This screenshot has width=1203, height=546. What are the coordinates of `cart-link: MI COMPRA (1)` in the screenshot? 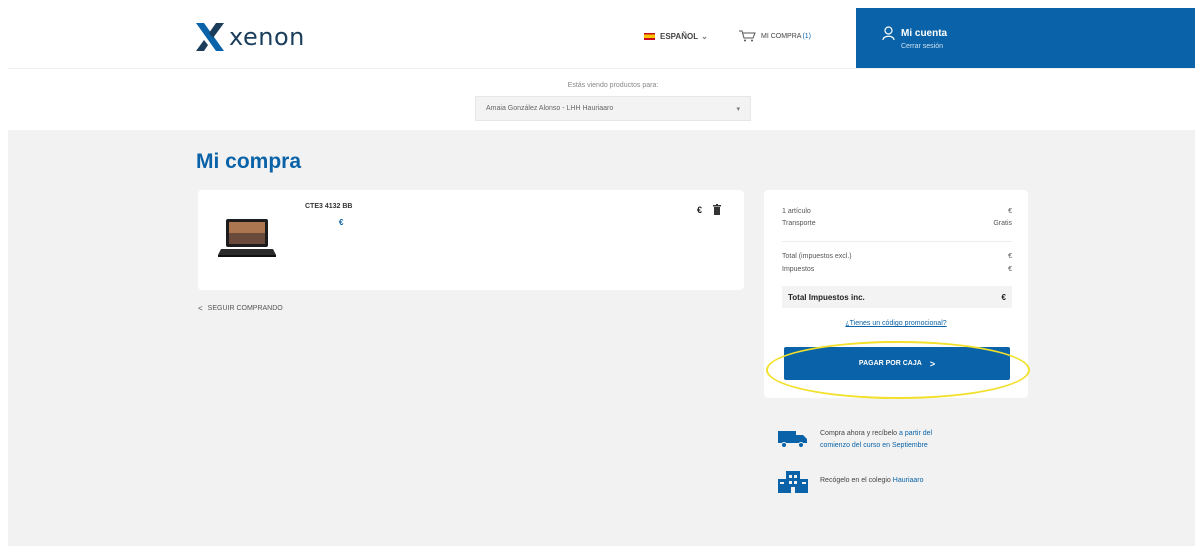 It's located at (775, 36).